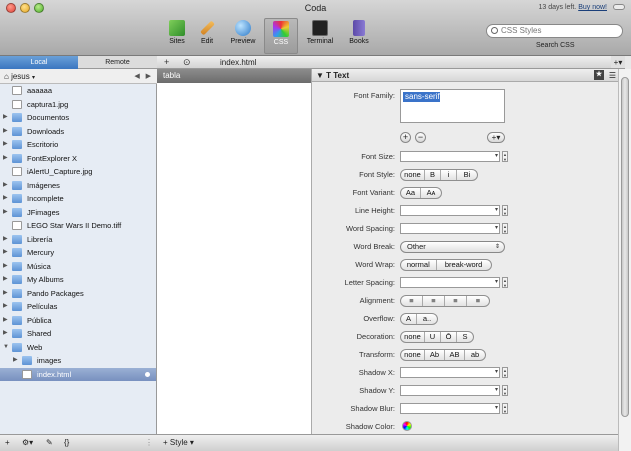 This screenshot has height=451, width=631. I want to click on add-icon: +, so click(7, 442).